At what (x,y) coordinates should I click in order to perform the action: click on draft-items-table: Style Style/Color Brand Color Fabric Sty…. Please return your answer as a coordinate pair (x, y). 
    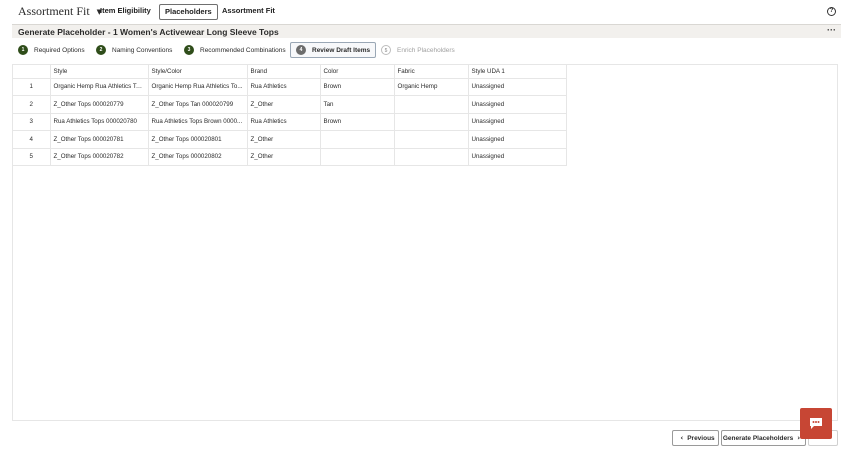
    Looking at the image, I should click on (290, 115).